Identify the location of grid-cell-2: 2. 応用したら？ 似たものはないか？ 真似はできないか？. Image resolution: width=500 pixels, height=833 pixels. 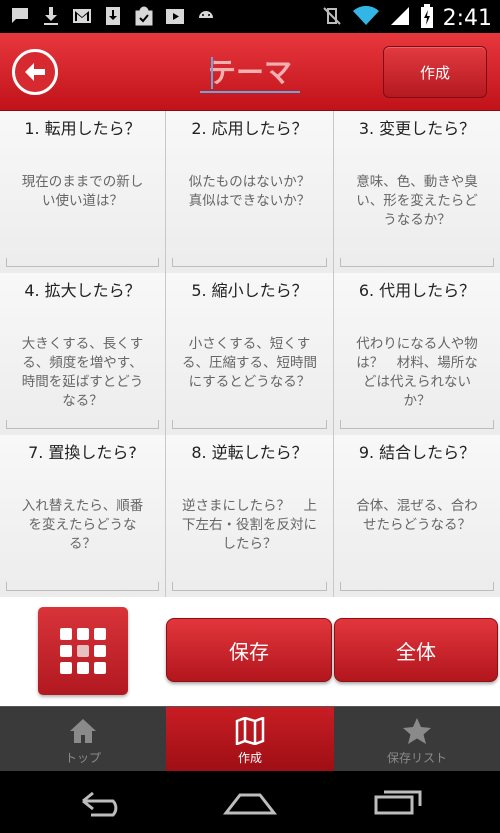
(250, 192).